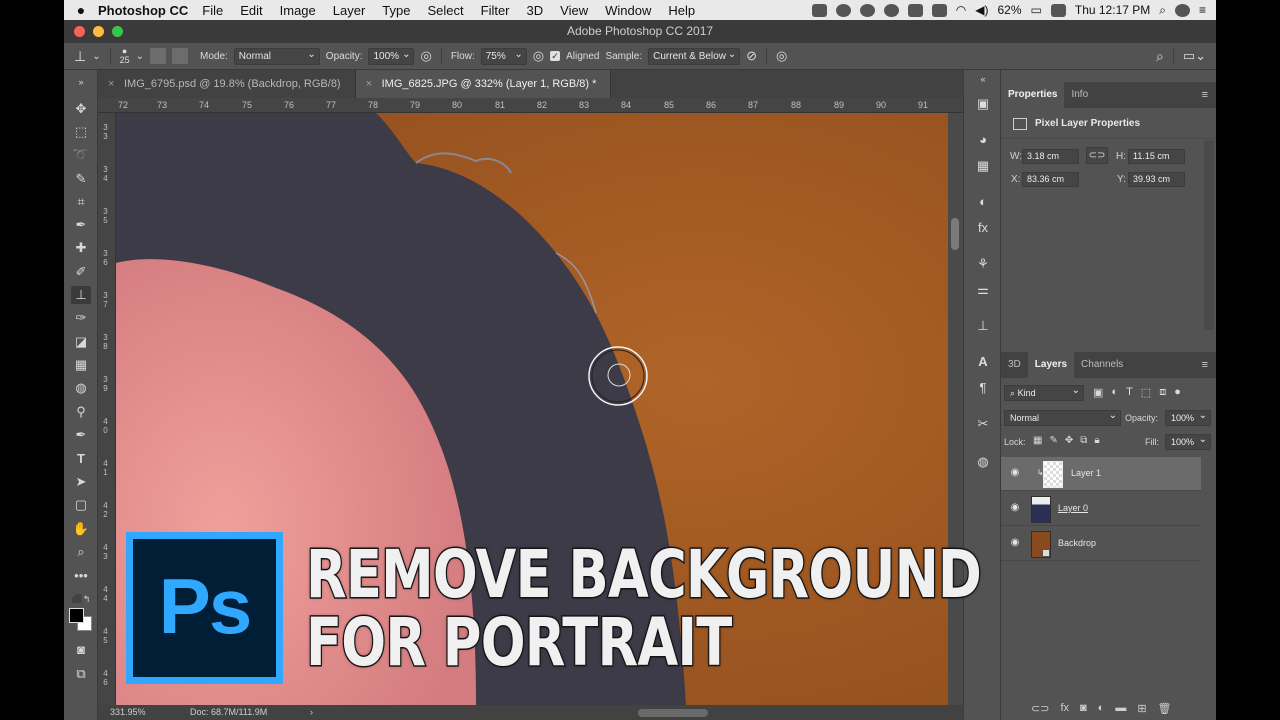 This screenshot has width=1280, height=720. What do you see at coordinates (81, 342) in the screenshot?
I see `eraser-tool-icon: ◪` at bounding box center [81, 342].